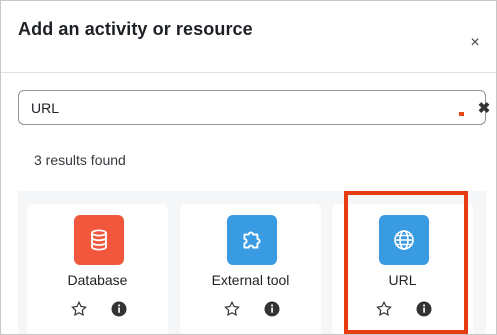 The height and width of the screenshot is (335, 497). I want to click on activity-card-url: URL, so click(402, 269).